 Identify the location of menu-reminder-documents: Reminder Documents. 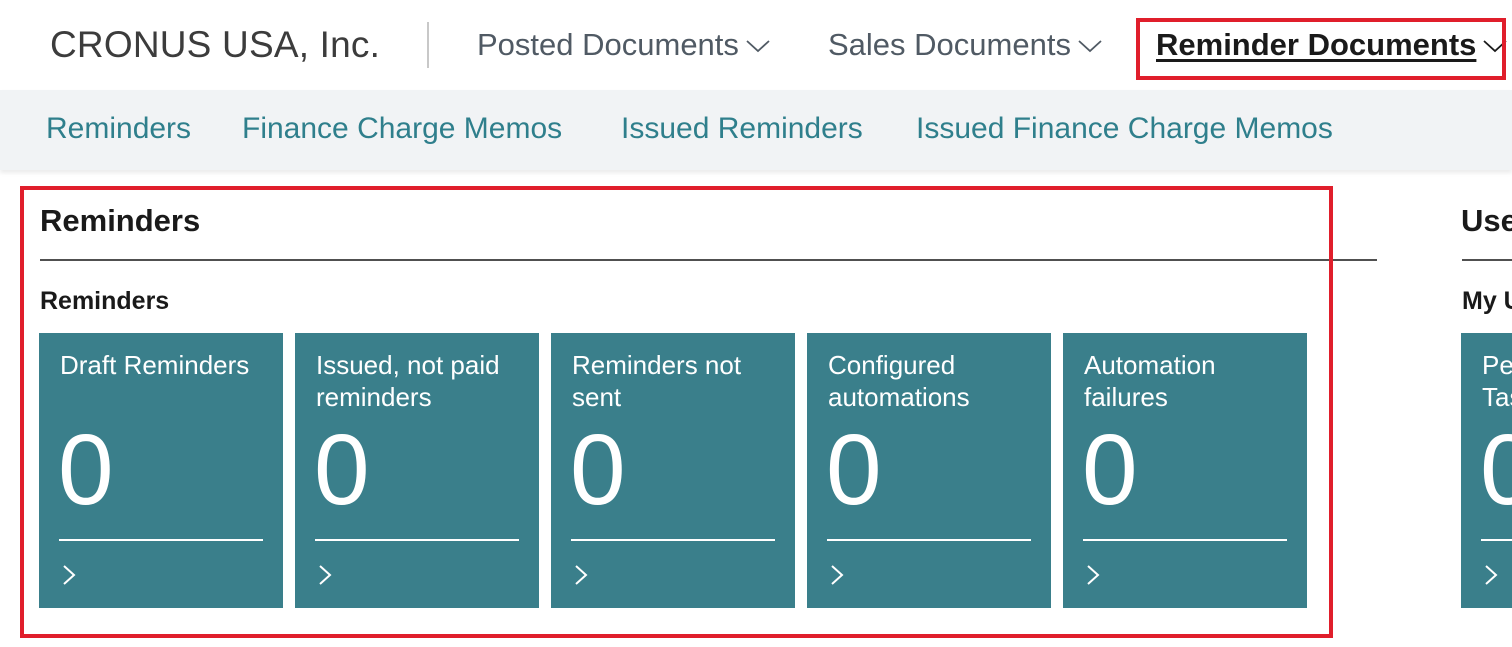
(1332, 45).